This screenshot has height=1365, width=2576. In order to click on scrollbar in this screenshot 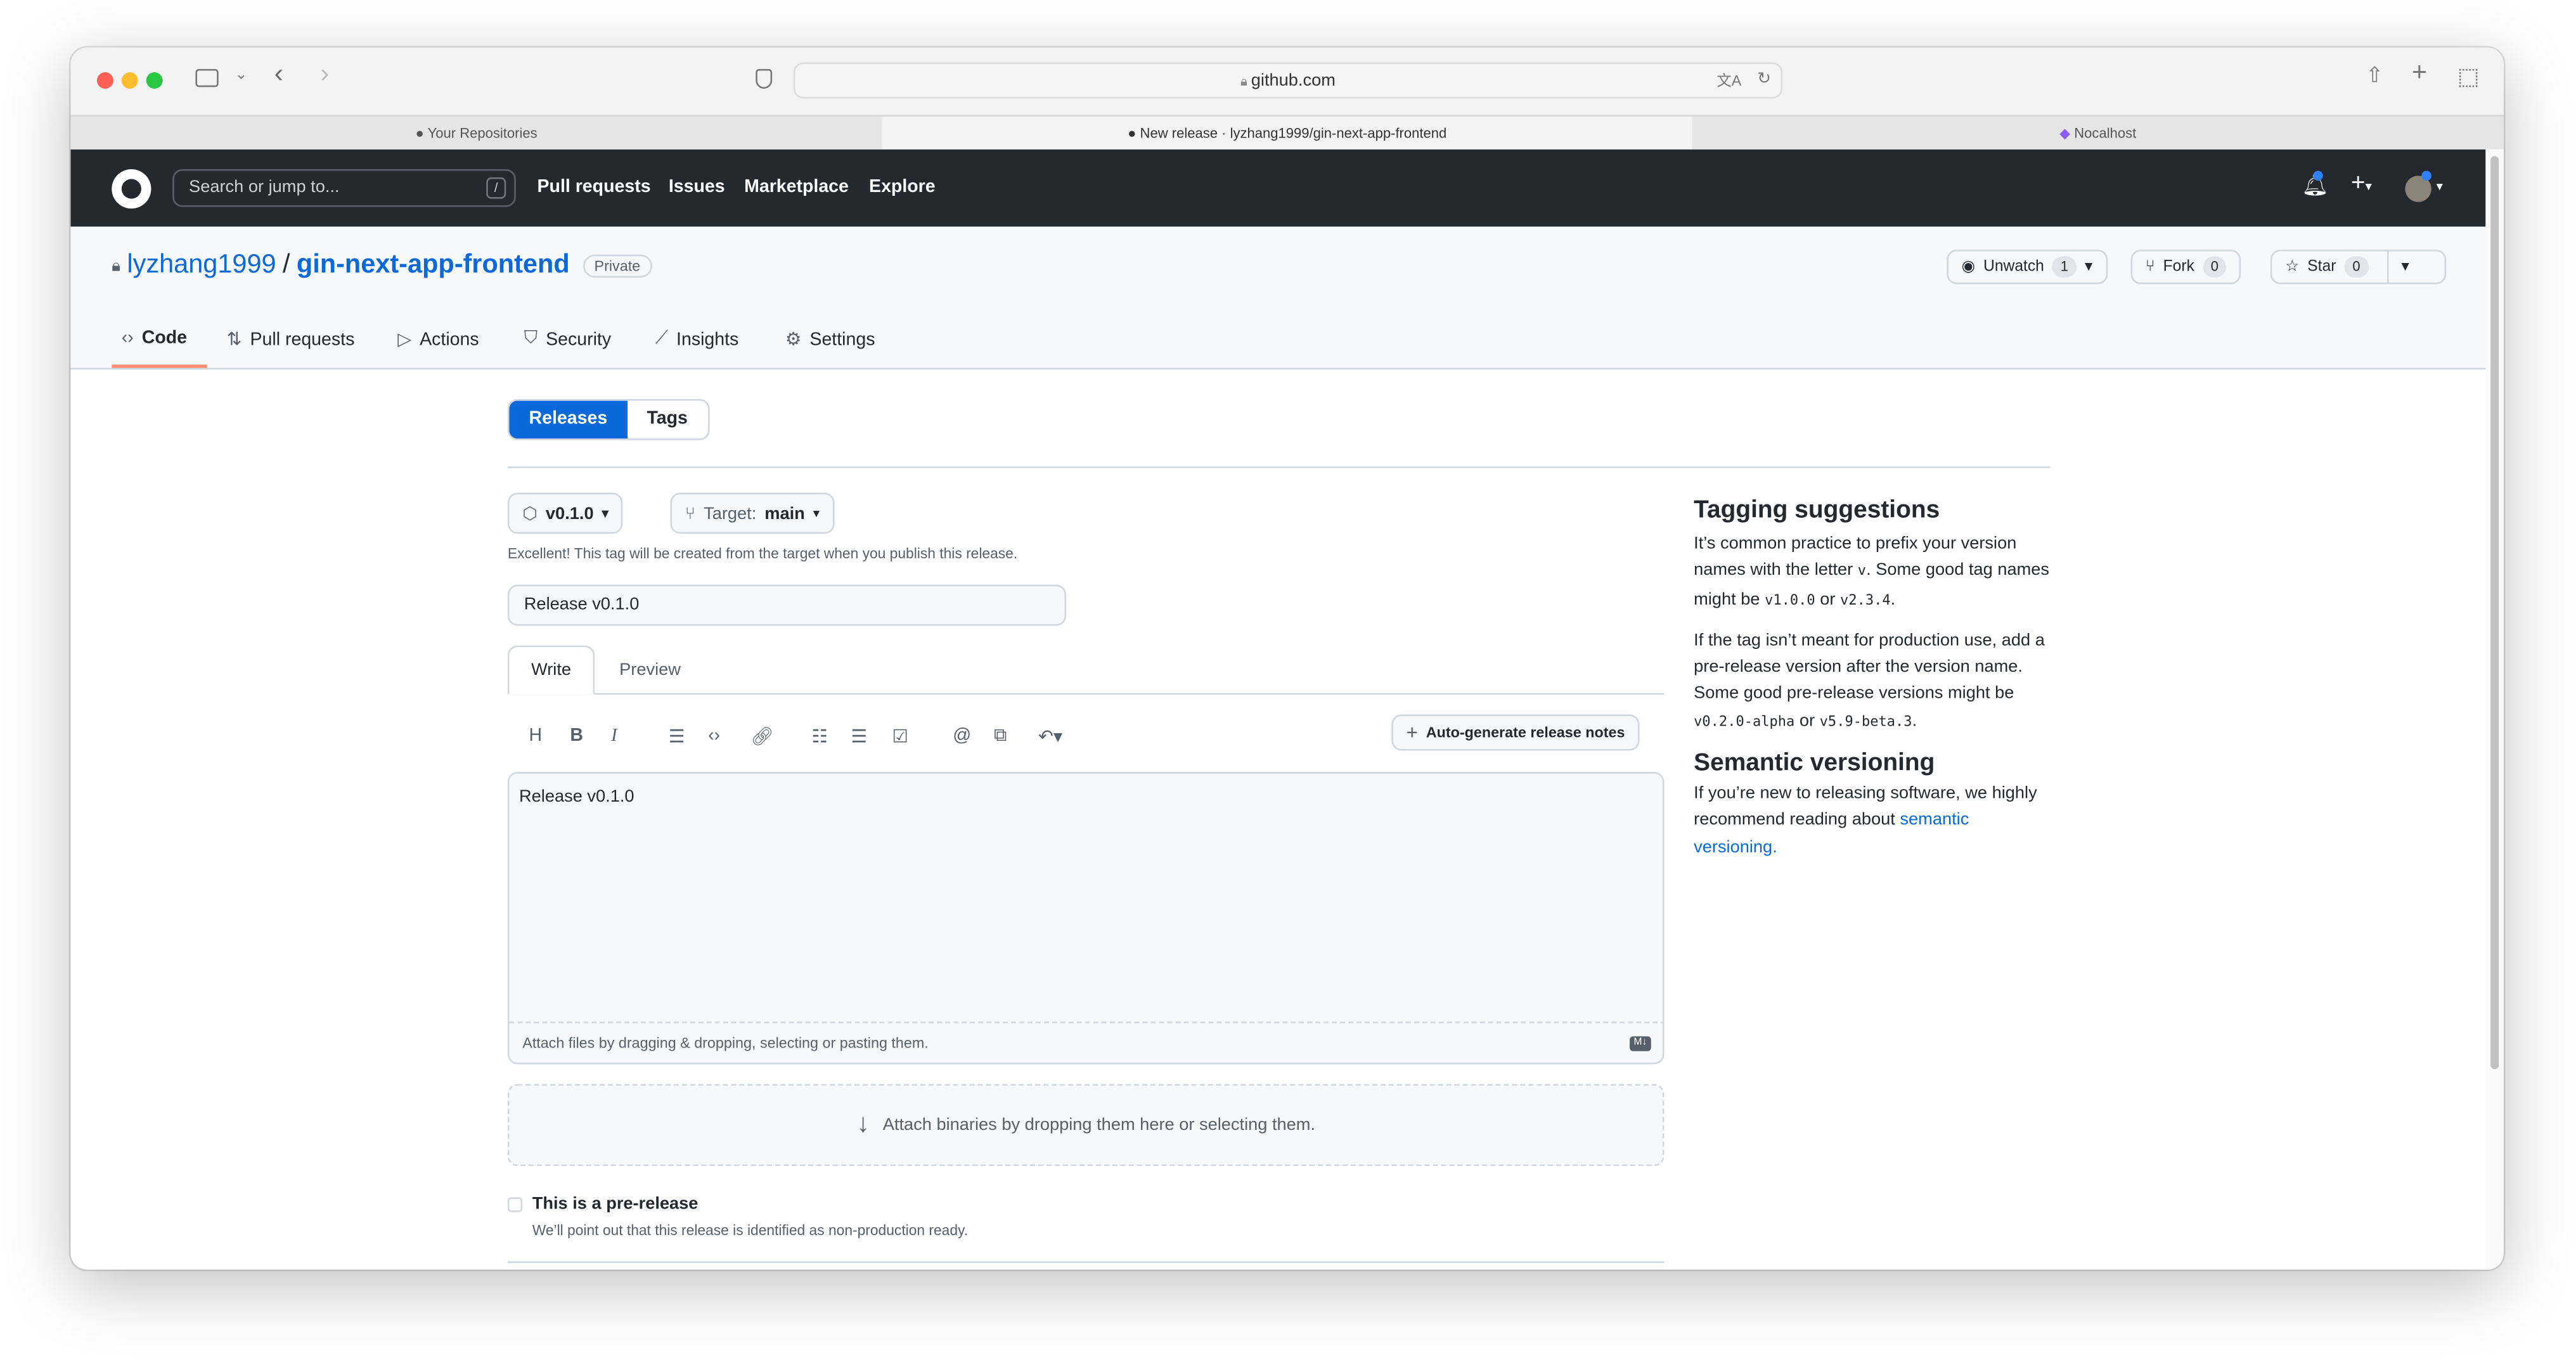, I will do `click(2494, 709)`.